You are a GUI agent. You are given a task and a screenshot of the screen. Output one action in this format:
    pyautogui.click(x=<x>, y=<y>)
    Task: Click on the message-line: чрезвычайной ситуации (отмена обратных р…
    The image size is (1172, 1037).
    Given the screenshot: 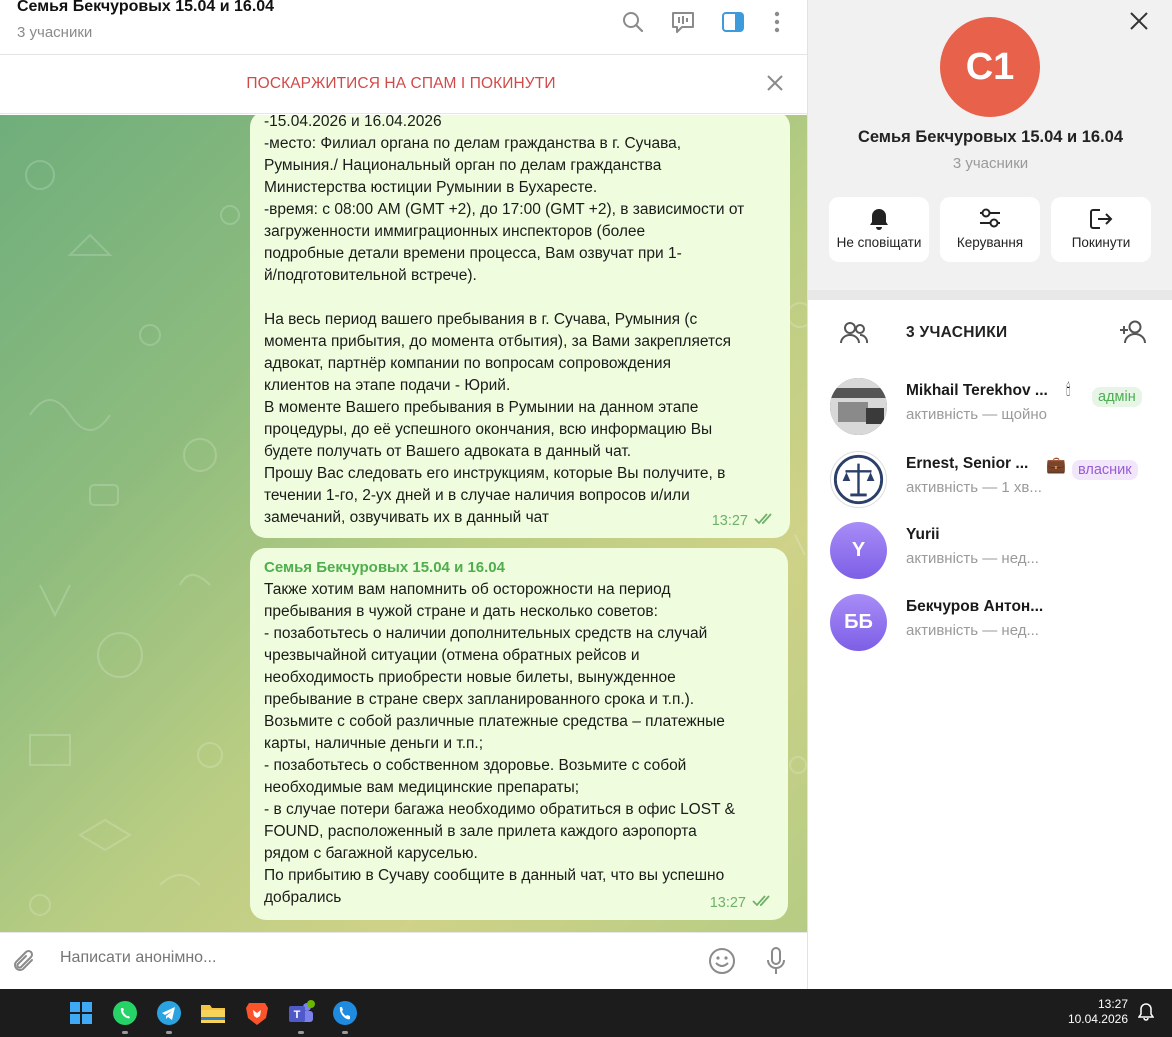 What is the action you would take?
    pyautogui.click(x=452, y=655)
    